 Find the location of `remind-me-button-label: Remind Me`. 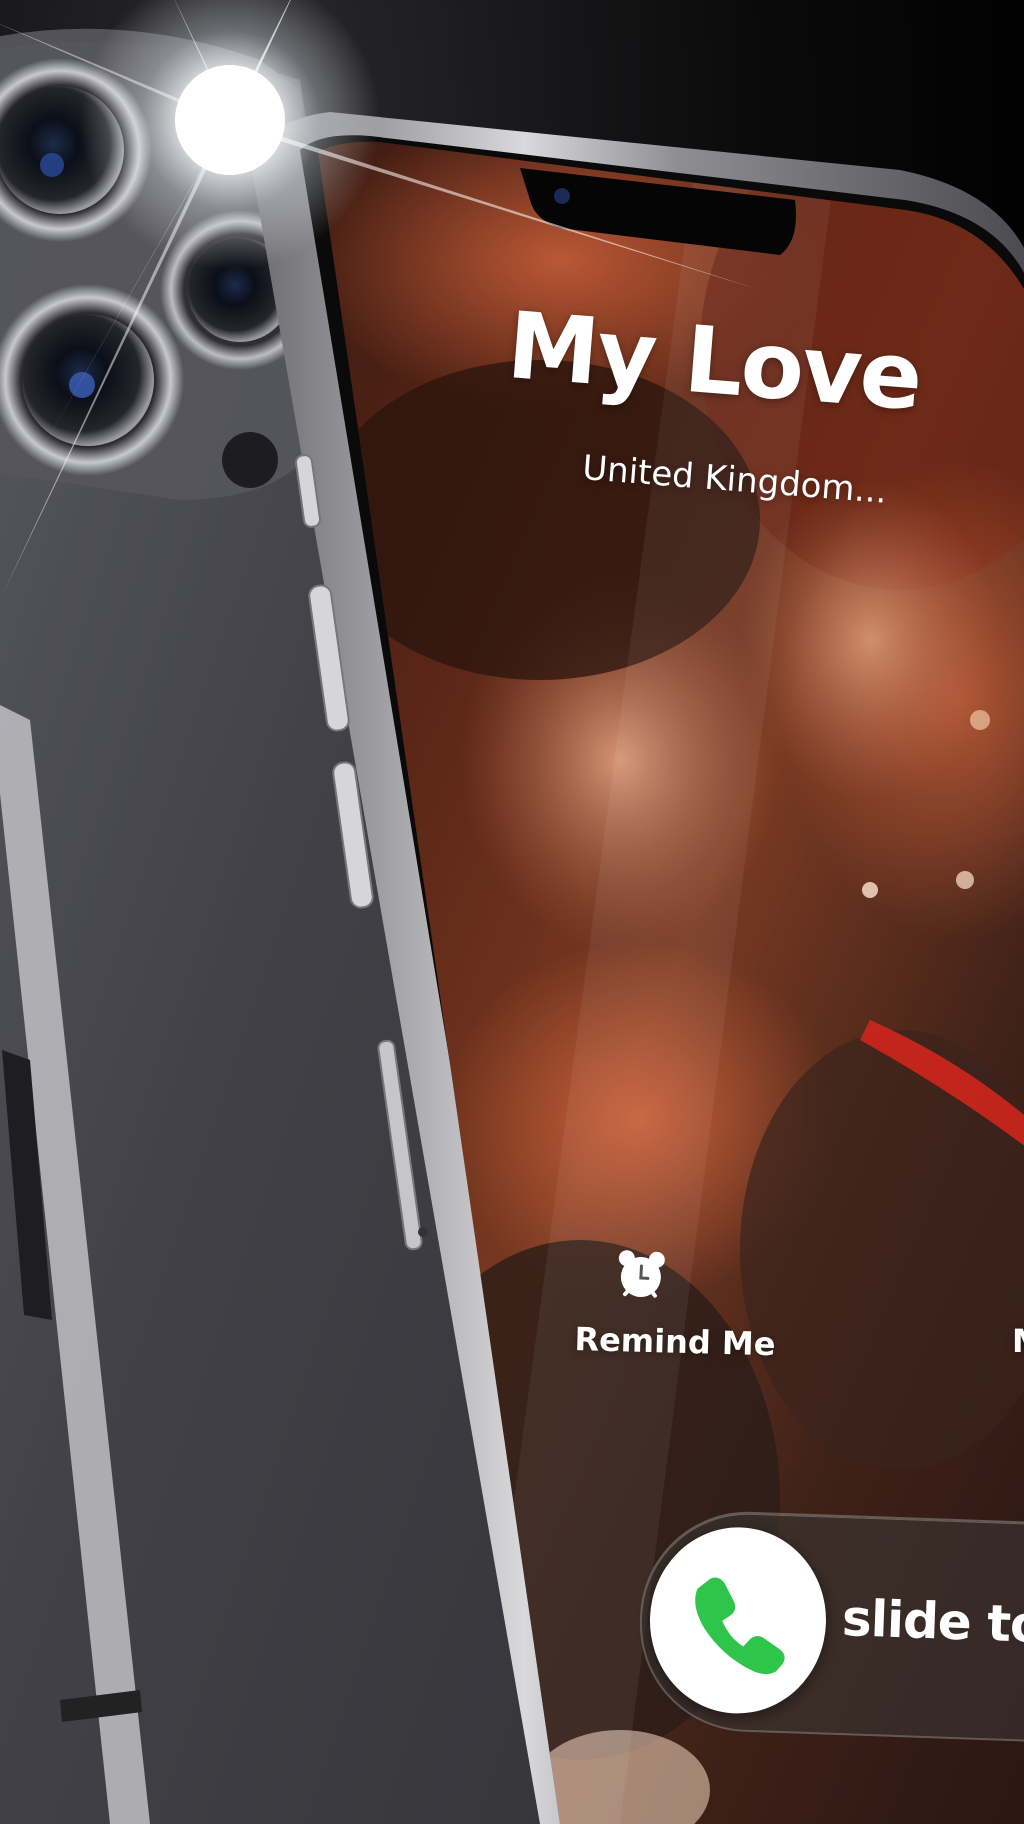

remind-me-button-label: Remind Me is located at coordinates (675, 1341).